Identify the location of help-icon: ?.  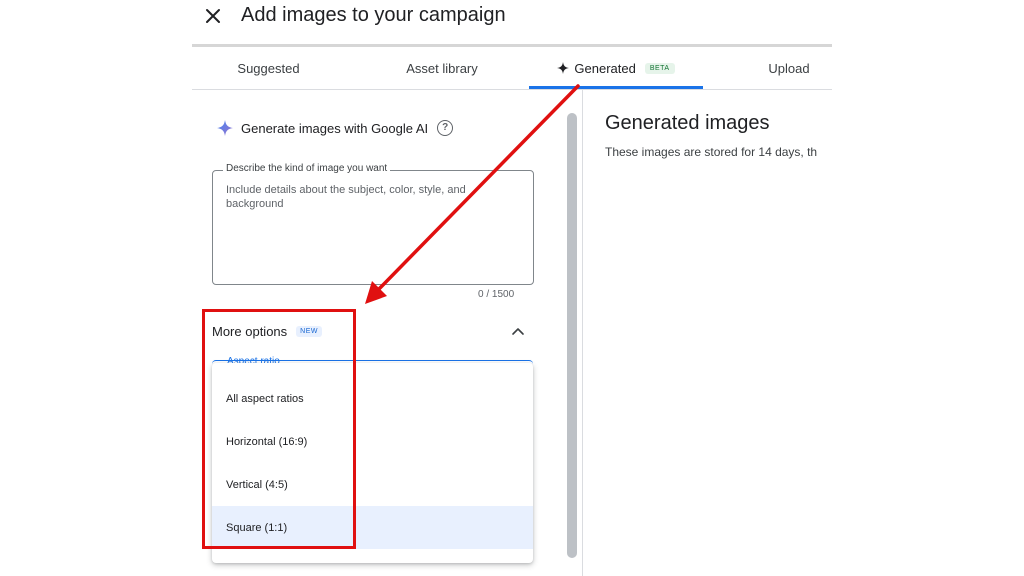
(445, 128).